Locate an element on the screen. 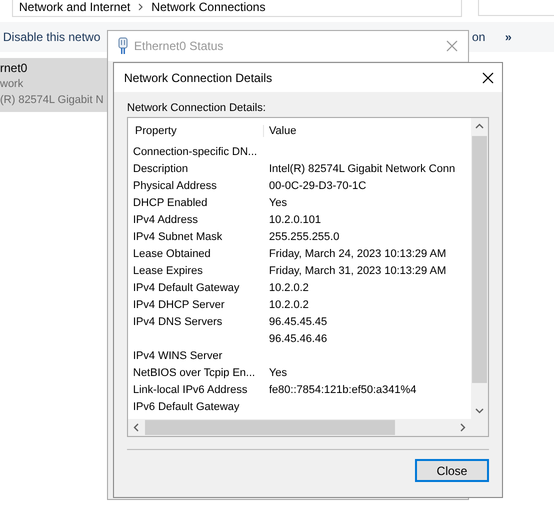 The height and width of the screenshot is (518, 554). section-label: Network Connection Details: is located at coordinates (197, 108).